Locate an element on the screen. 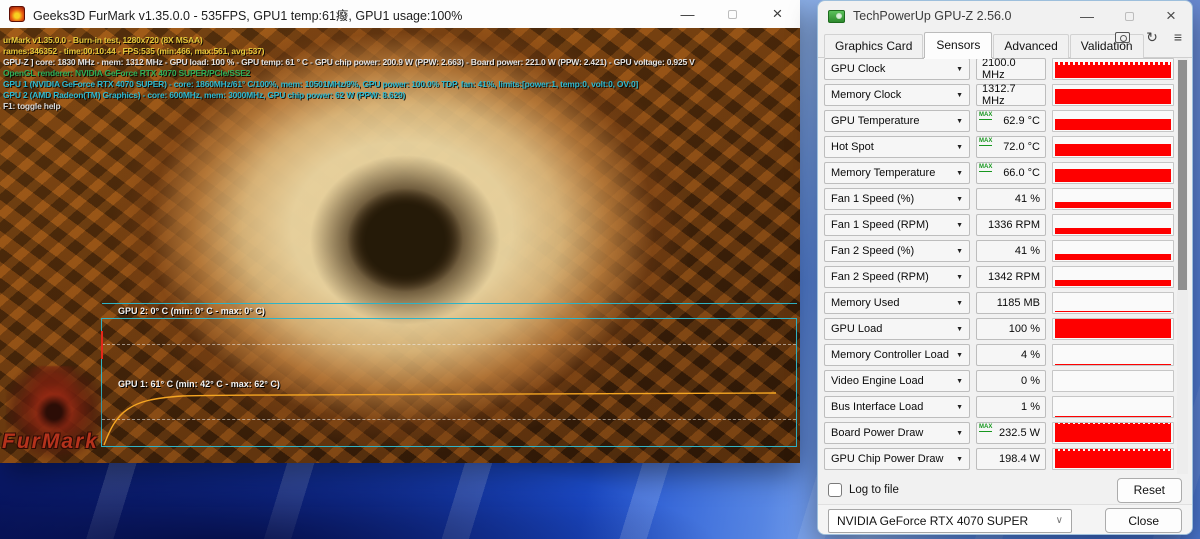  sensor-value-box: 41 % is located at coordinates (1011, 251).